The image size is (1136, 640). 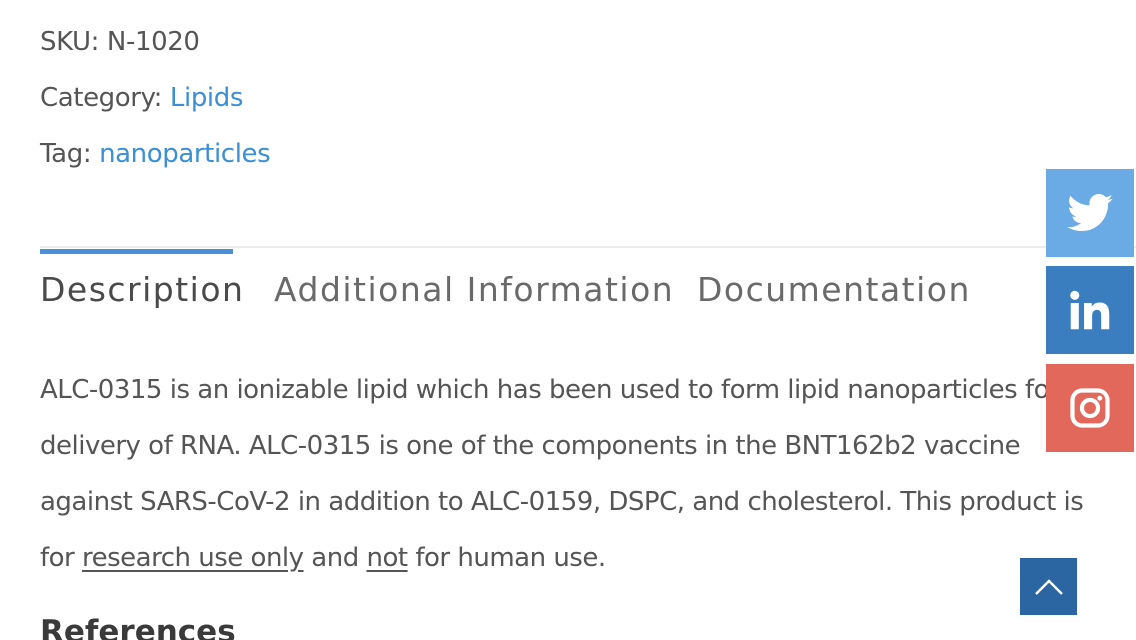 I want to click on tab-documentation: Documentation, so click(x=834, y=290).